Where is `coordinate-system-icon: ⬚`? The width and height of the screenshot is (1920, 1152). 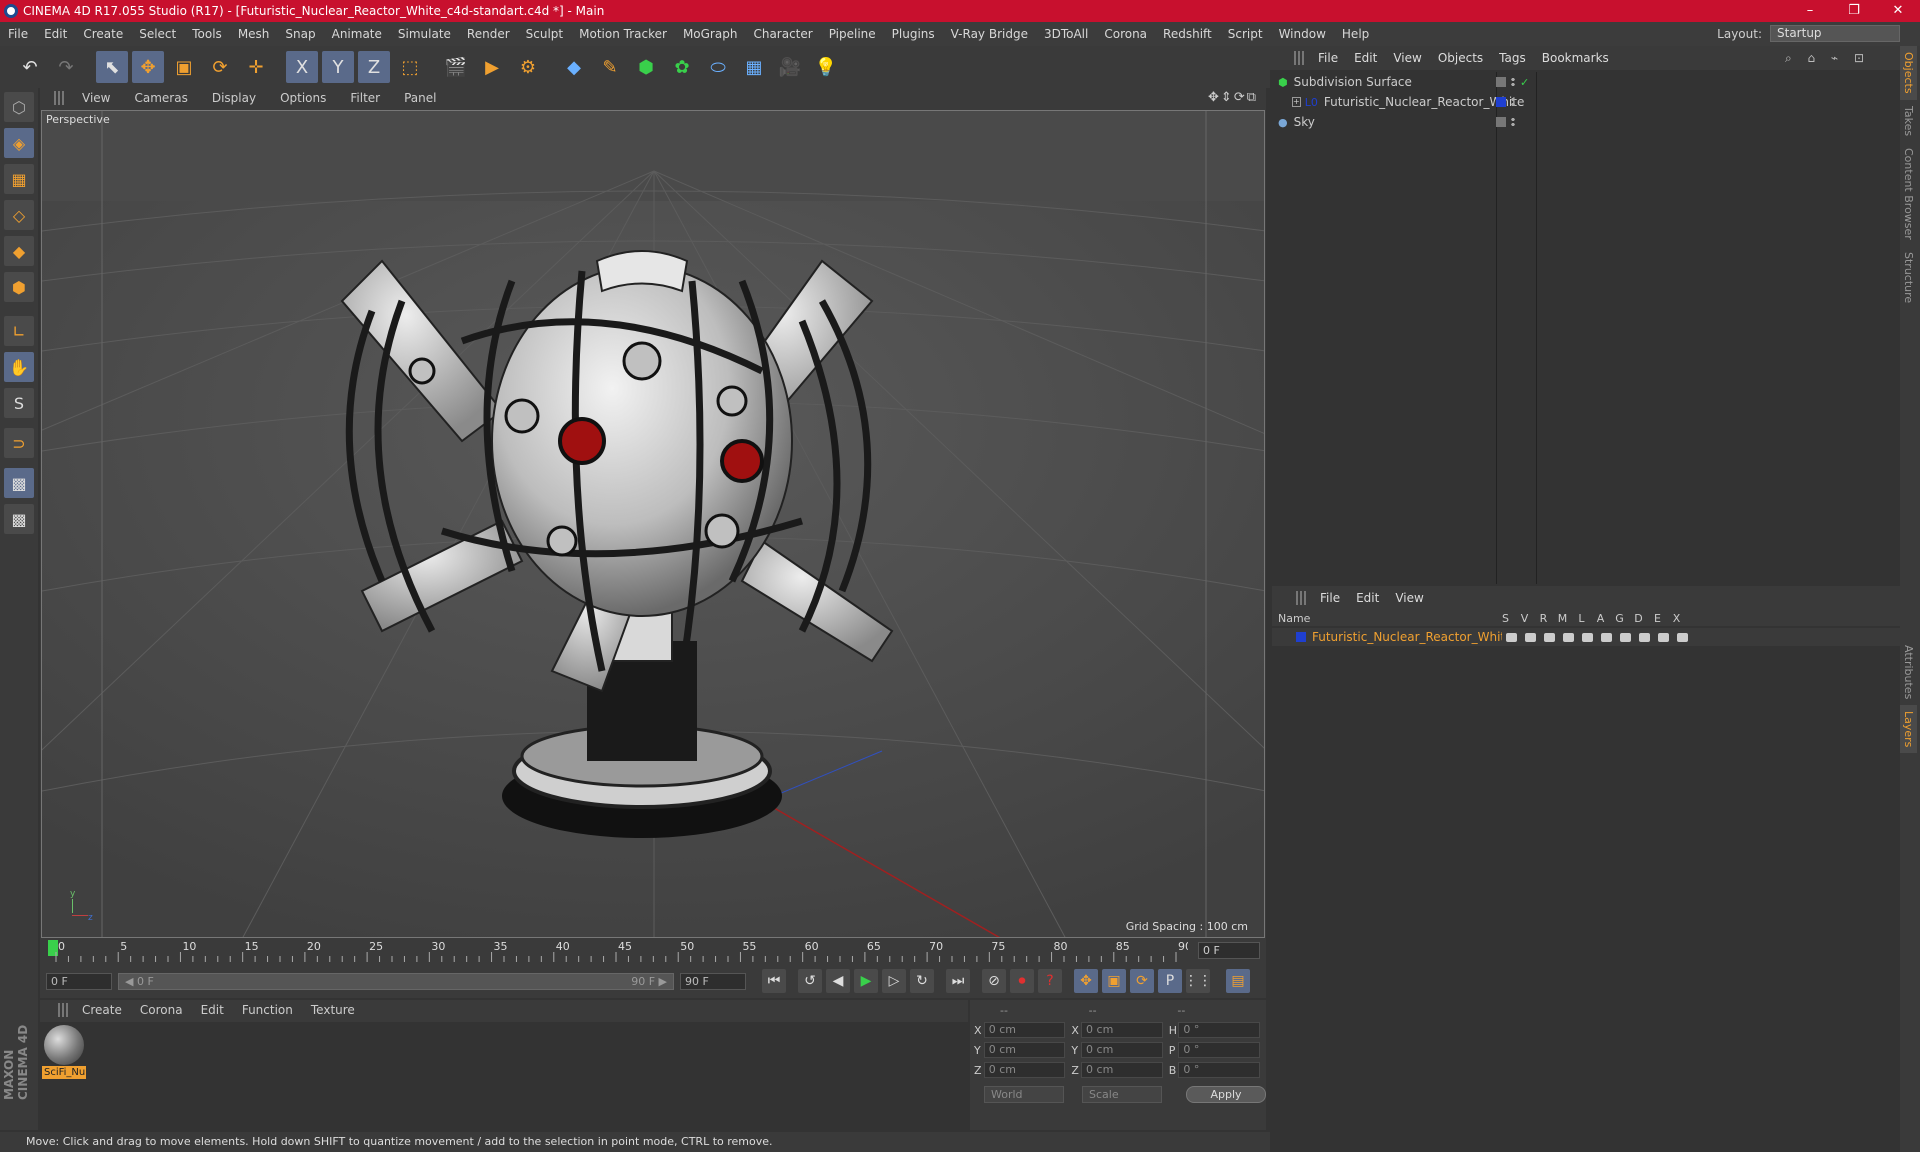 coordinate-system-icon: ⬚ is located at coordinates (410, 67).